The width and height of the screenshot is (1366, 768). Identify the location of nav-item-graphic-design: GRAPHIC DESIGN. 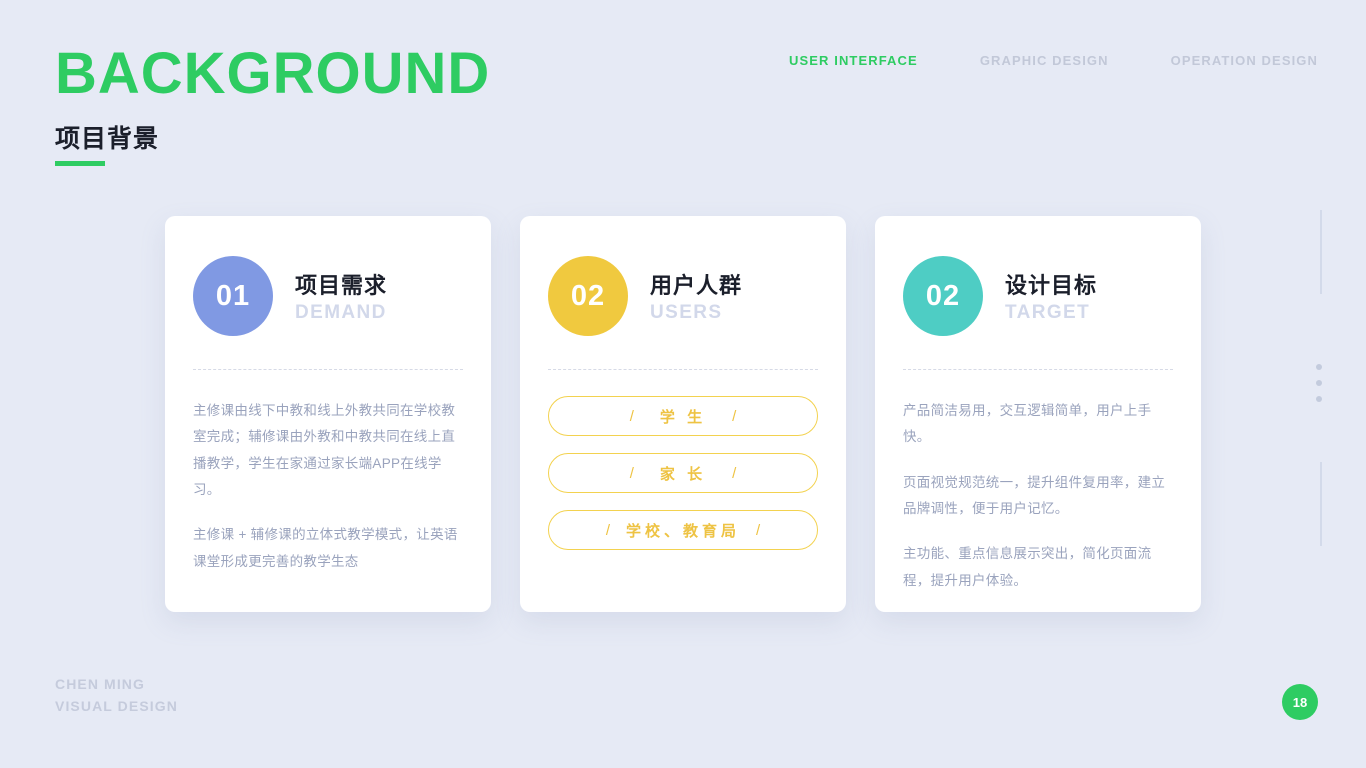
(1044, 60).